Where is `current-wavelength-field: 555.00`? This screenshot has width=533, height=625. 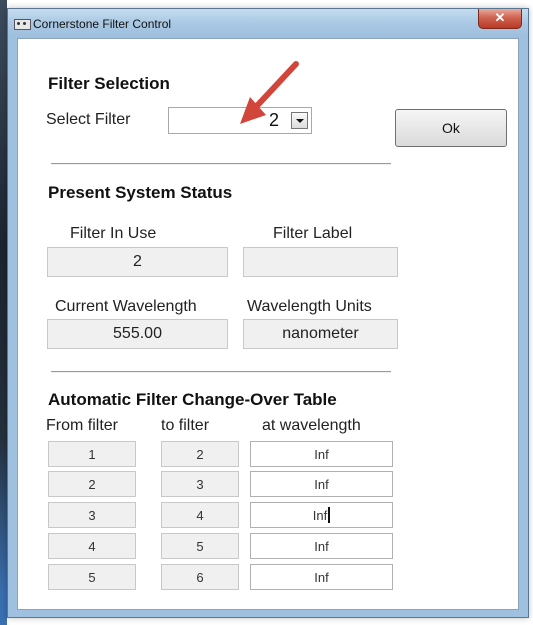 current-wavelength-field: 555.00 is located at coordinates (137, 334).